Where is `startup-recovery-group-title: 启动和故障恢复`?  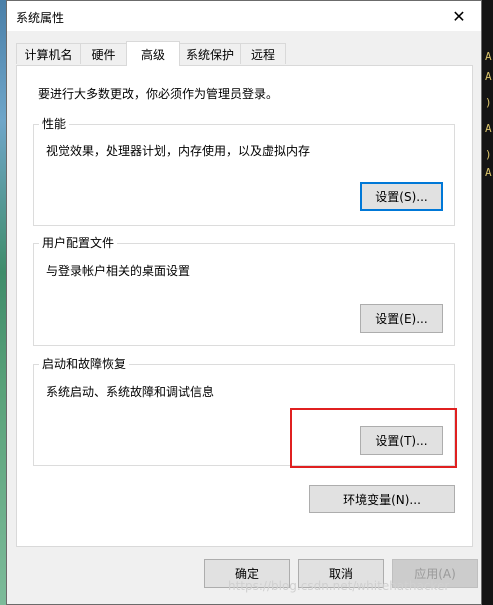 startup-recovery-group-title: 启动和故障恢复 is located at coordinates (84, 364).